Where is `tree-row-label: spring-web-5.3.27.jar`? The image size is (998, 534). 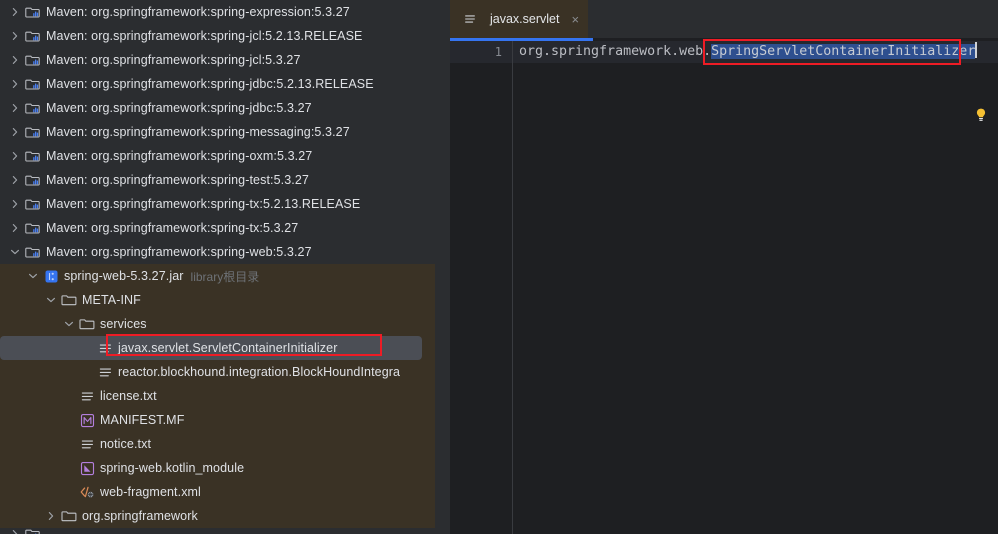
tree-row-label: spring-web-5.3.27.jar is located at coordinates (124, 276).